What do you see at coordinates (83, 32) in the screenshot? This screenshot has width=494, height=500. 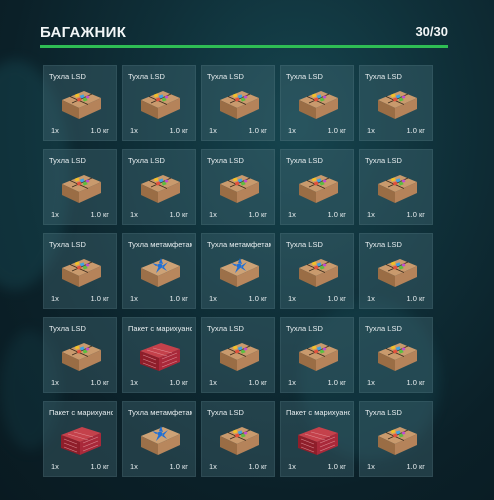 I see `inventory-title: БАГАЖНИК` at bounding box center [83, 32].